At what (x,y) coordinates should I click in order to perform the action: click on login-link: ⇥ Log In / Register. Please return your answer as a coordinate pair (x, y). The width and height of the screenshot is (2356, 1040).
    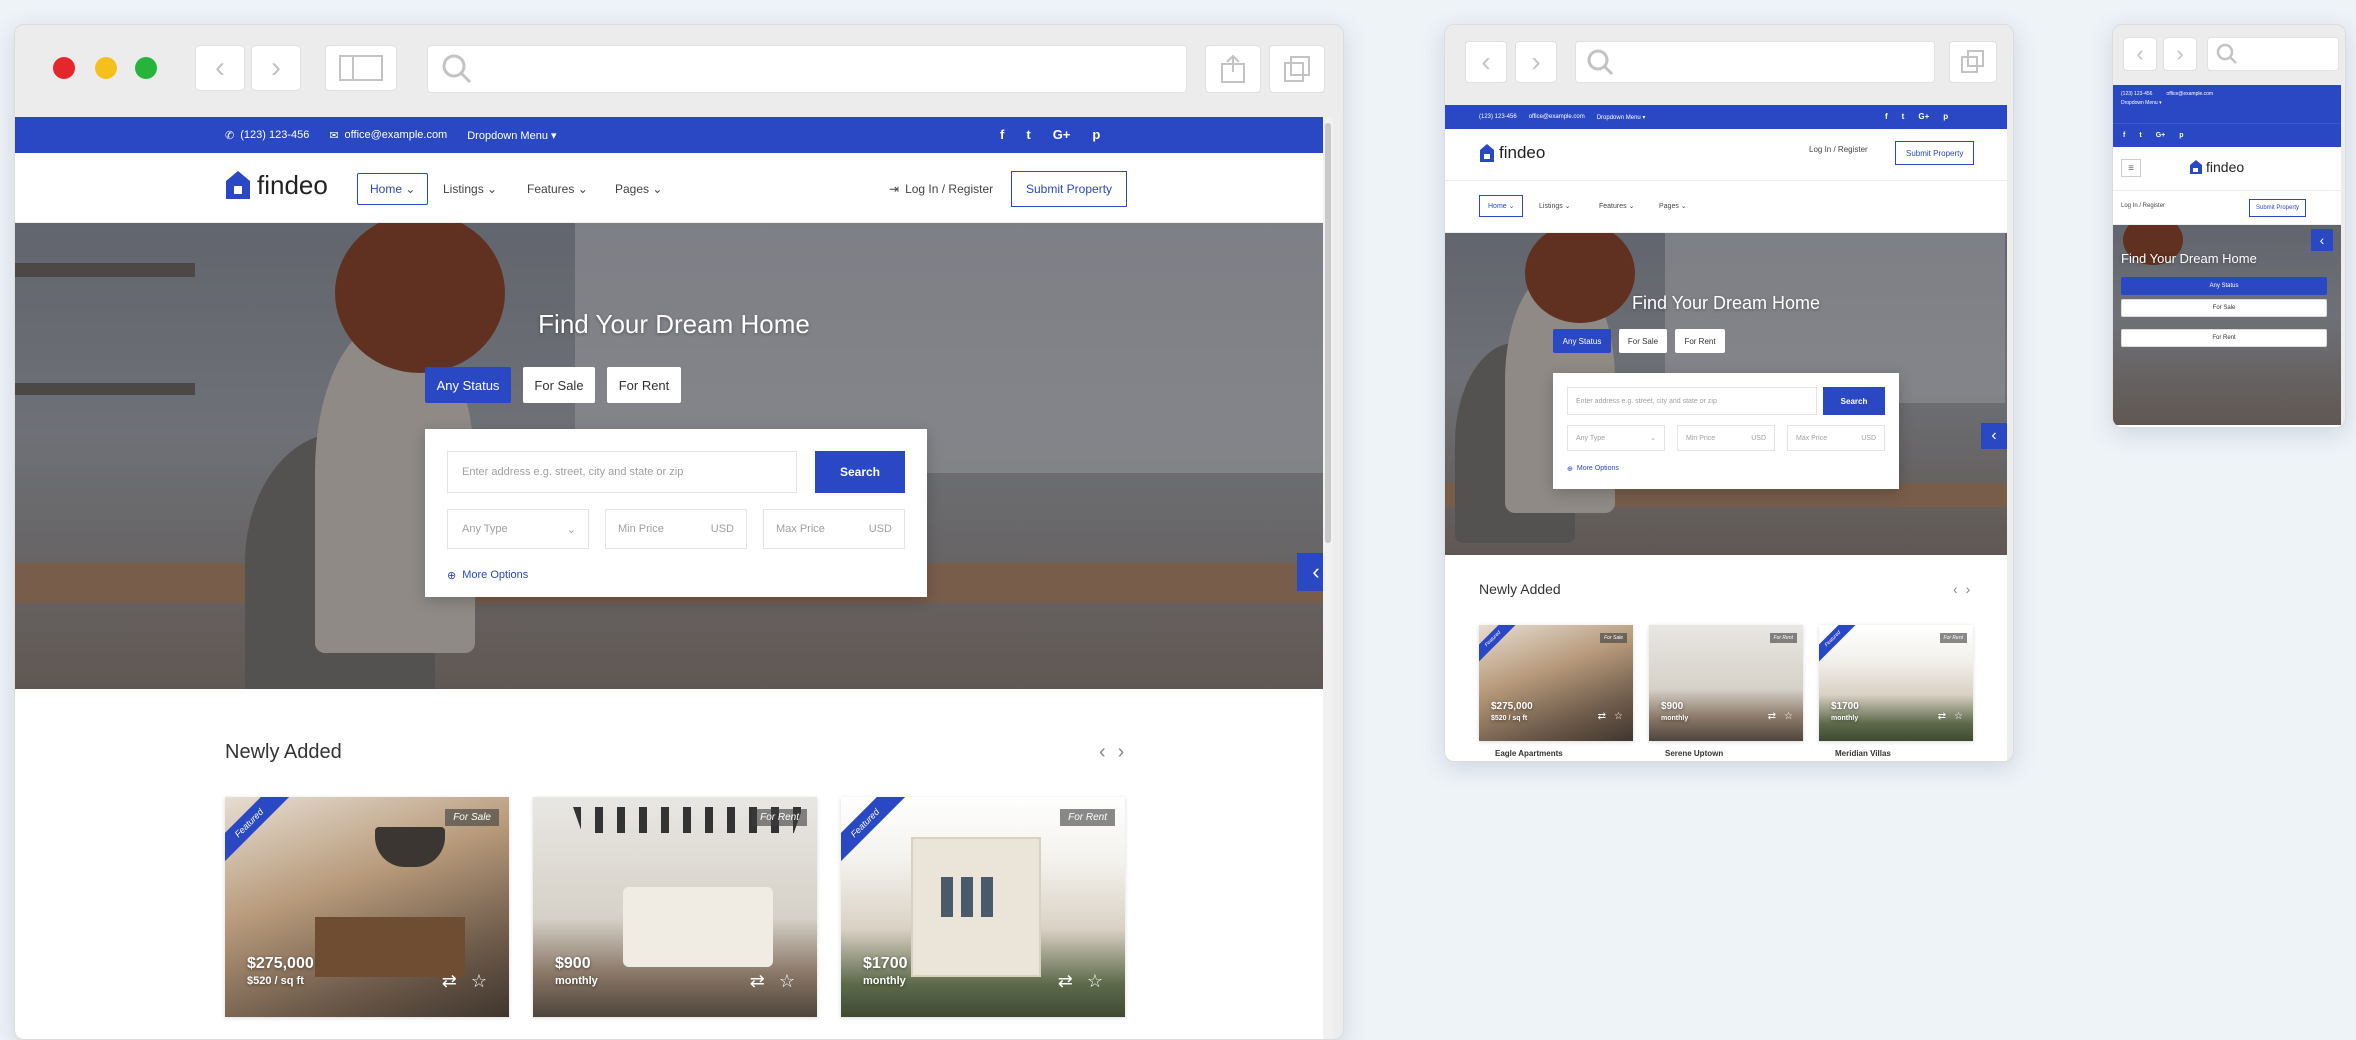
    Looking at the image, I should click on (941, 189).